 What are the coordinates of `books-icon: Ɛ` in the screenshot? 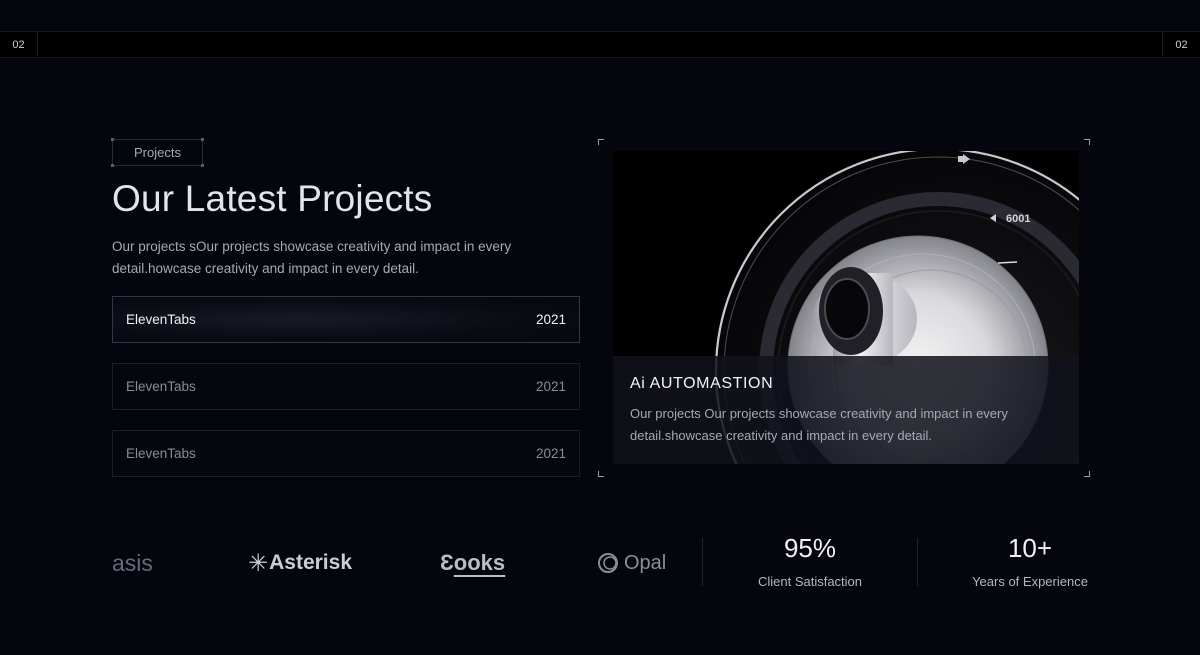 It's located at (447, 562).